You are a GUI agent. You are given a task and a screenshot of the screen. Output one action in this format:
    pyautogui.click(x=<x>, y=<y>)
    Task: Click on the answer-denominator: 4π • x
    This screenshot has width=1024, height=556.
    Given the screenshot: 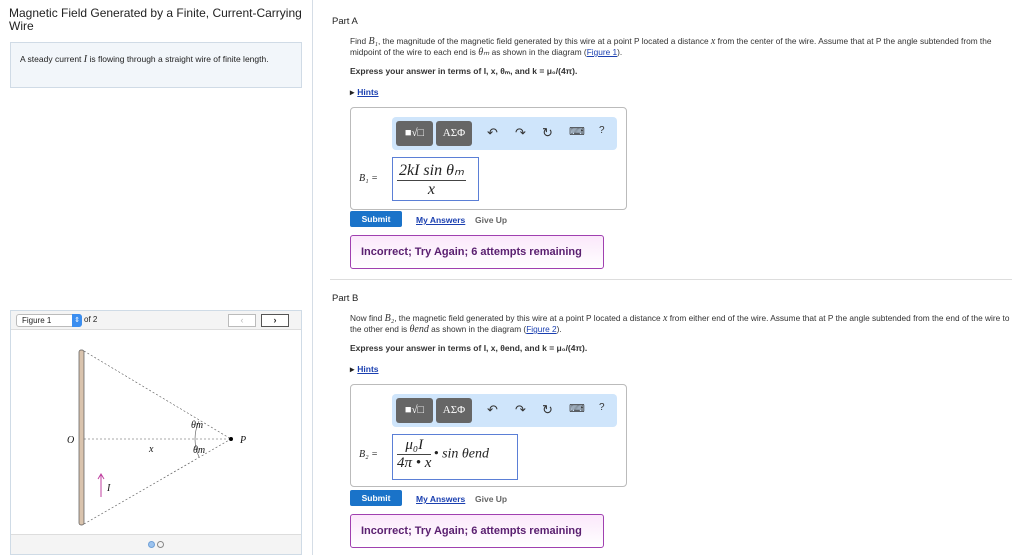 What is the action you would take?
    pyautogui.click(x=414, y=463)
    